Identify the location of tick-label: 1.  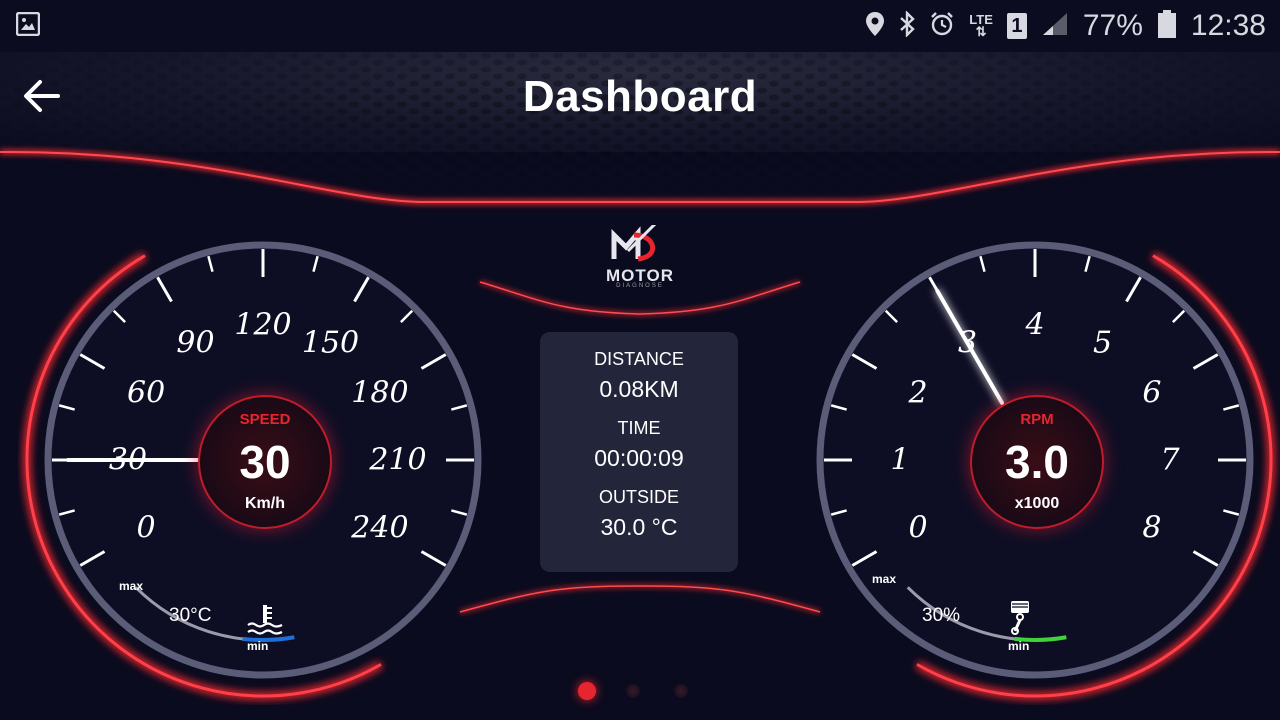
(900, 460).